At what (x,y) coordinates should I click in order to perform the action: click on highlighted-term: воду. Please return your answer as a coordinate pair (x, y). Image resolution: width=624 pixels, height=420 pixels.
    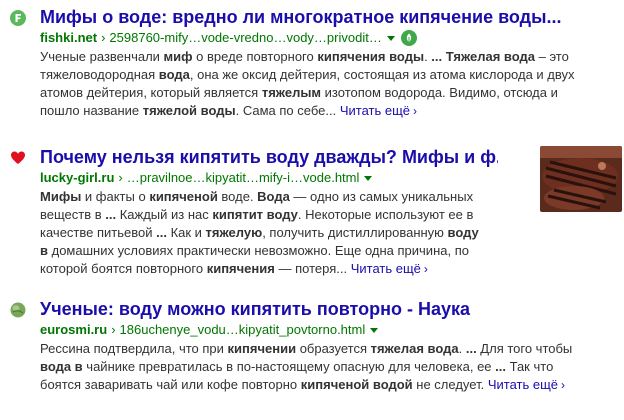
    Looking at the image, I should click on (140, 309).